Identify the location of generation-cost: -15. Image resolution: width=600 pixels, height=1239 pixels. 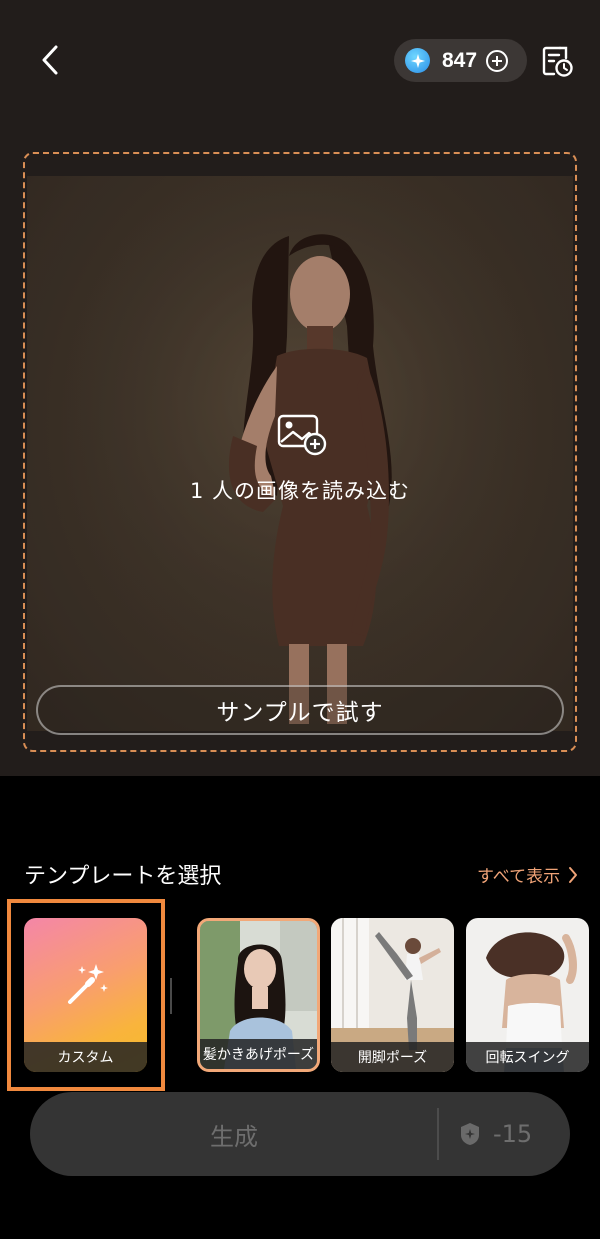
(494, 1134).